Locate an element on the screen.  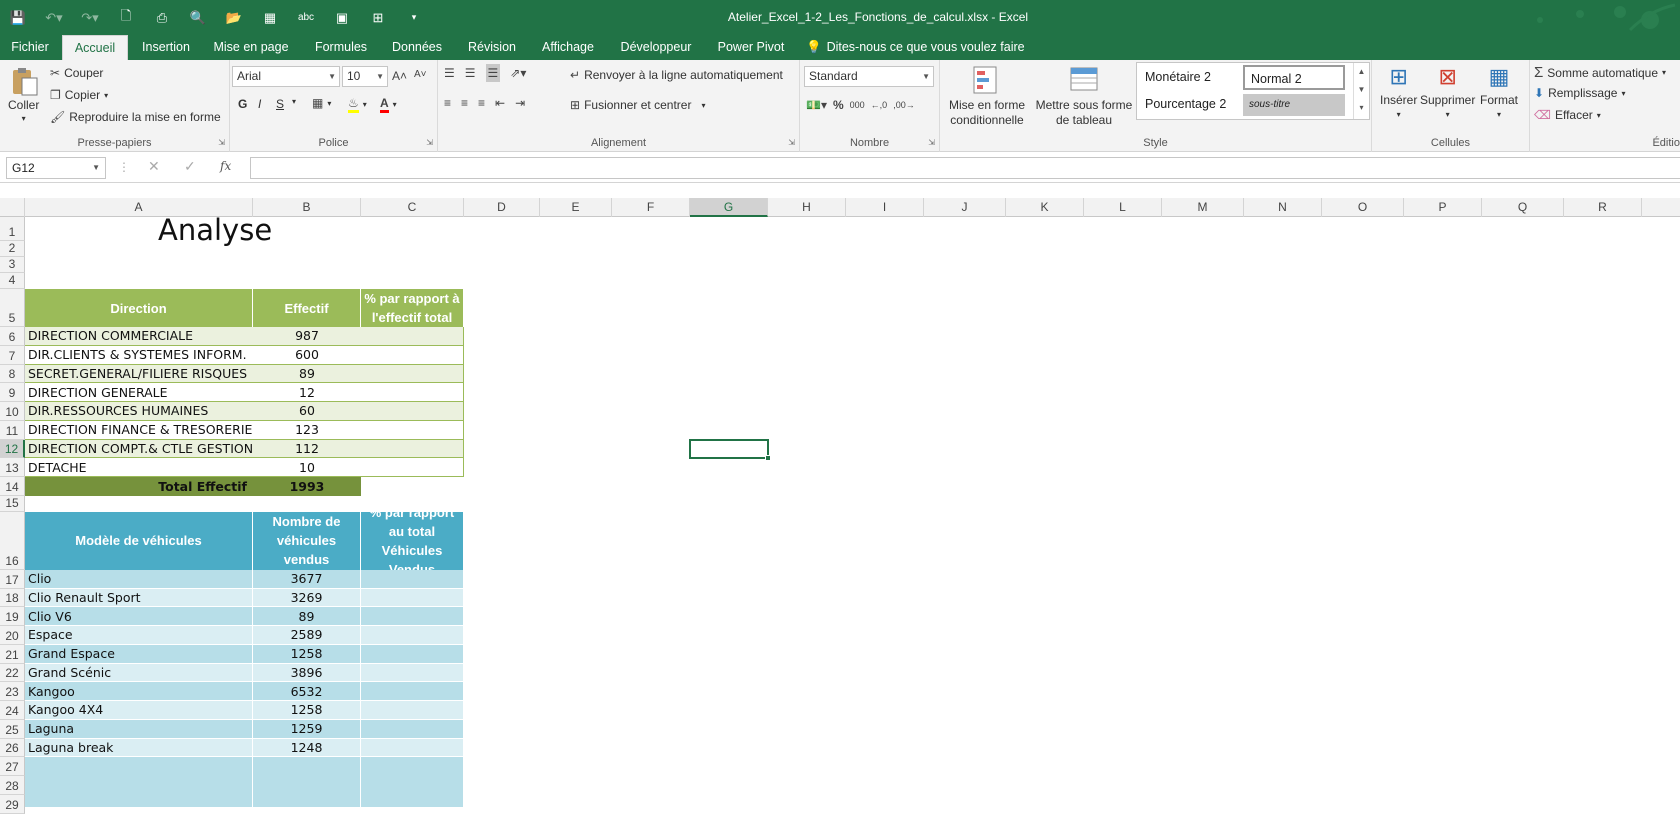
table1-direction-cell: DIRECTION COMPT.& CTLE GESTION is located at coordinates (139, 449).